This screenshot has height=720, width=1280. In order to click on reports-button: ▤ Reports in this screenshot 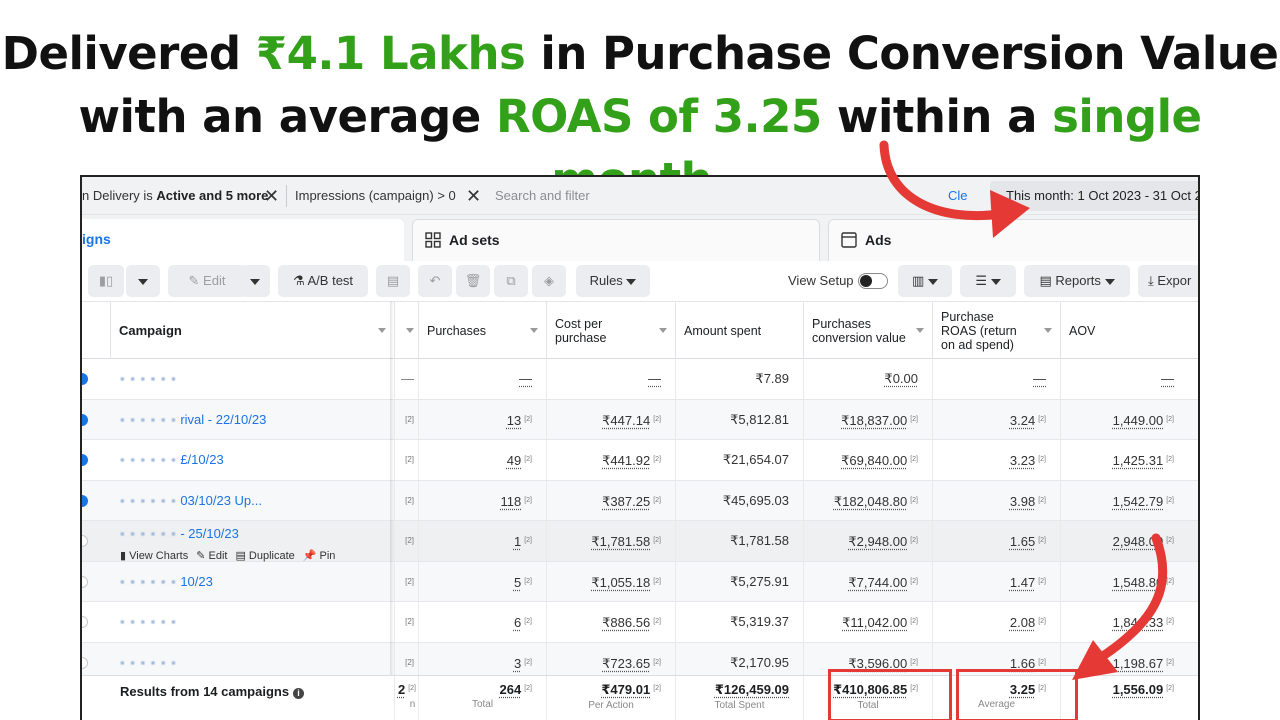, I will do `click(1077, 281)`.